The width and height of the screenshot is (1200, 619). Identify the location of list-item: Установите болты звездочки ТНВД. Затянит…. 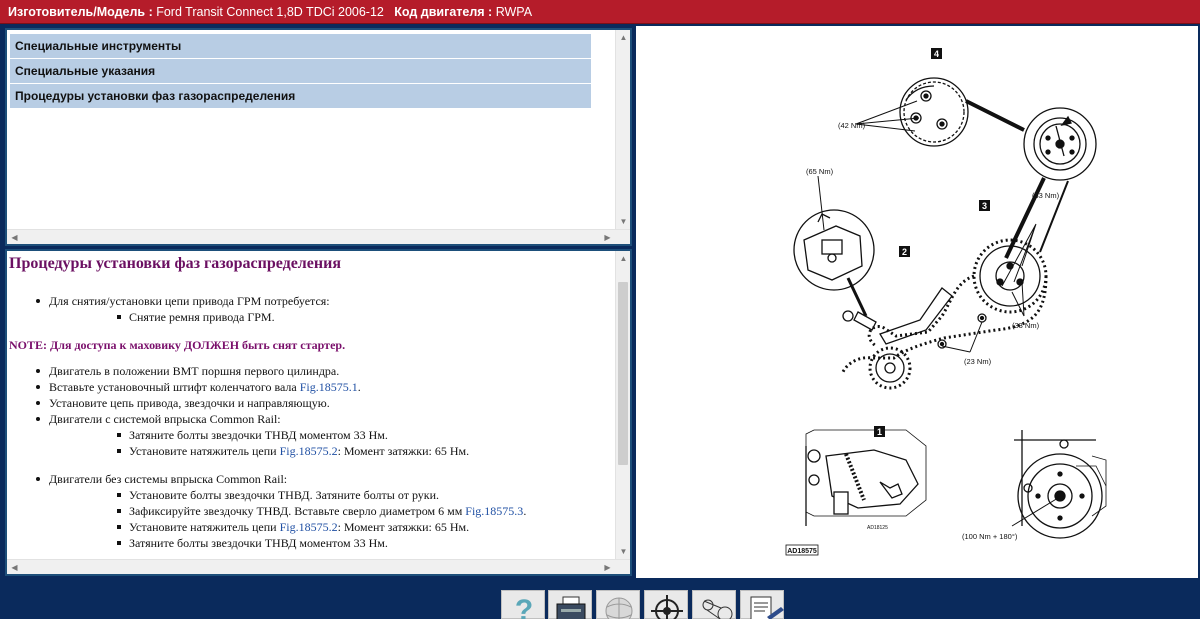
(311, 495).